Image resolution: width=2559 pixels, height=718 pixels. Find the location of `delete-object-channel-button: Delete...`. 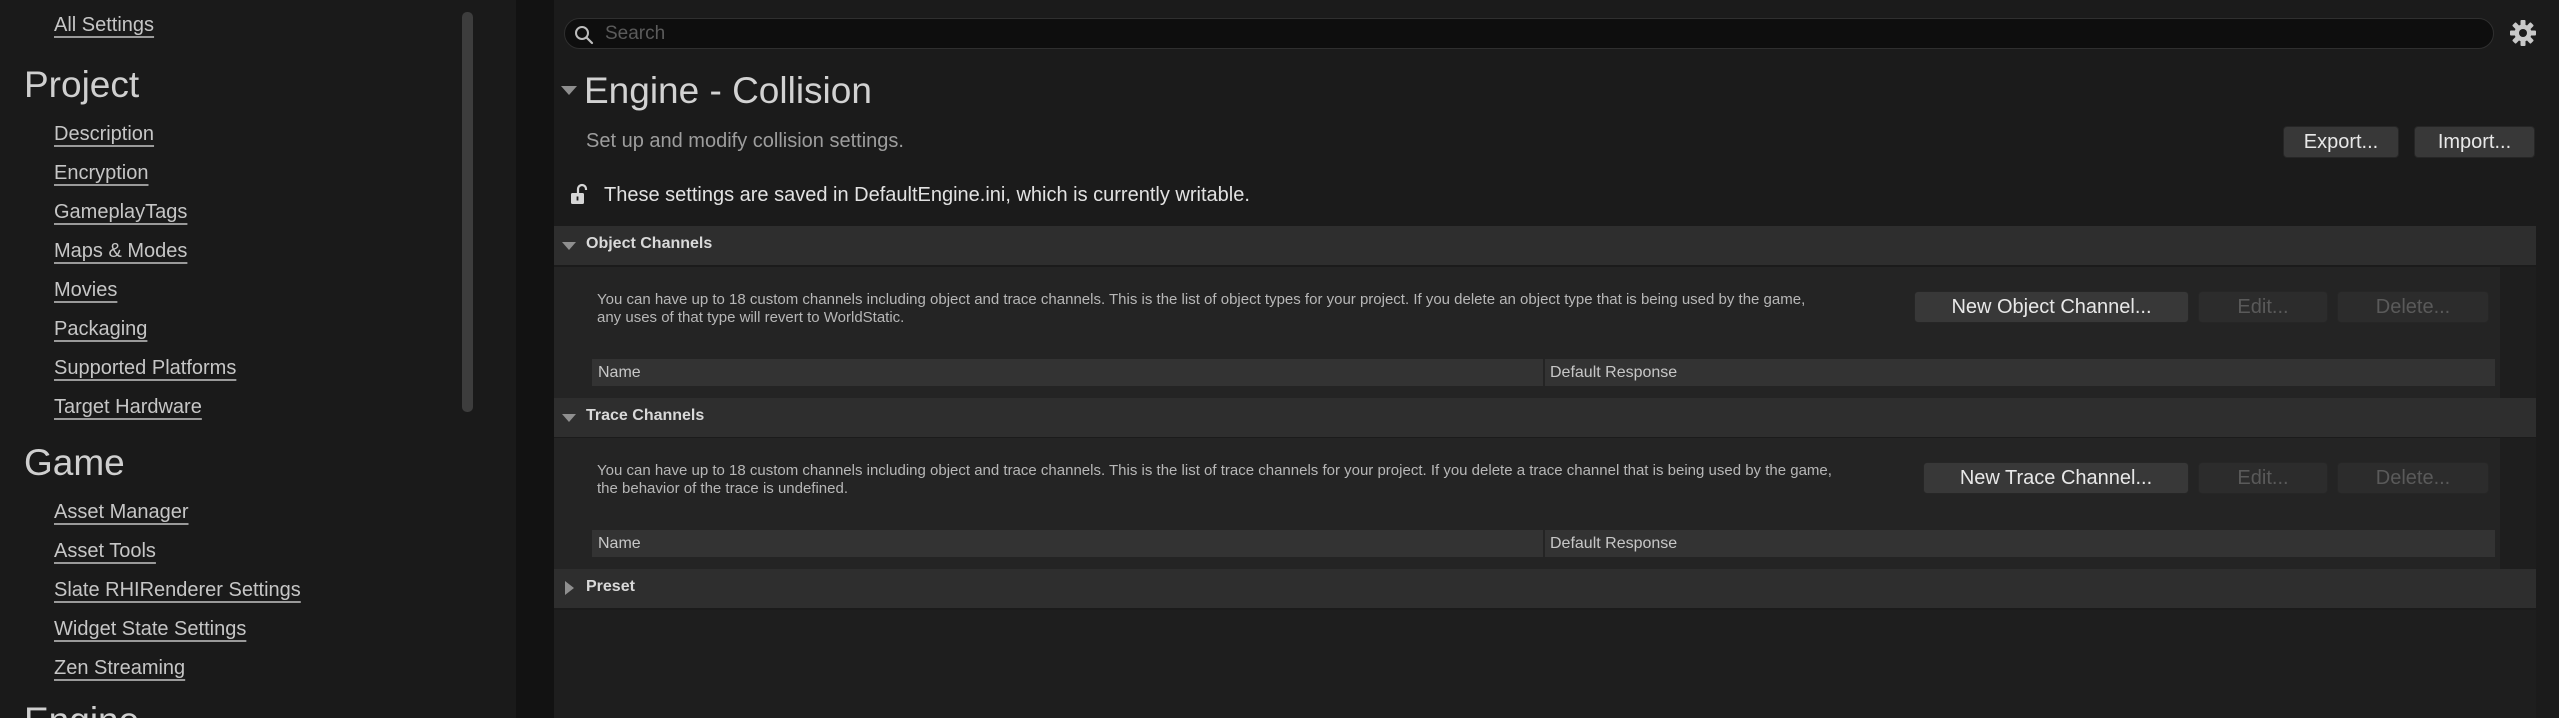

delete-object-channel-button: Delete... is located at coordinates (2413, 307).